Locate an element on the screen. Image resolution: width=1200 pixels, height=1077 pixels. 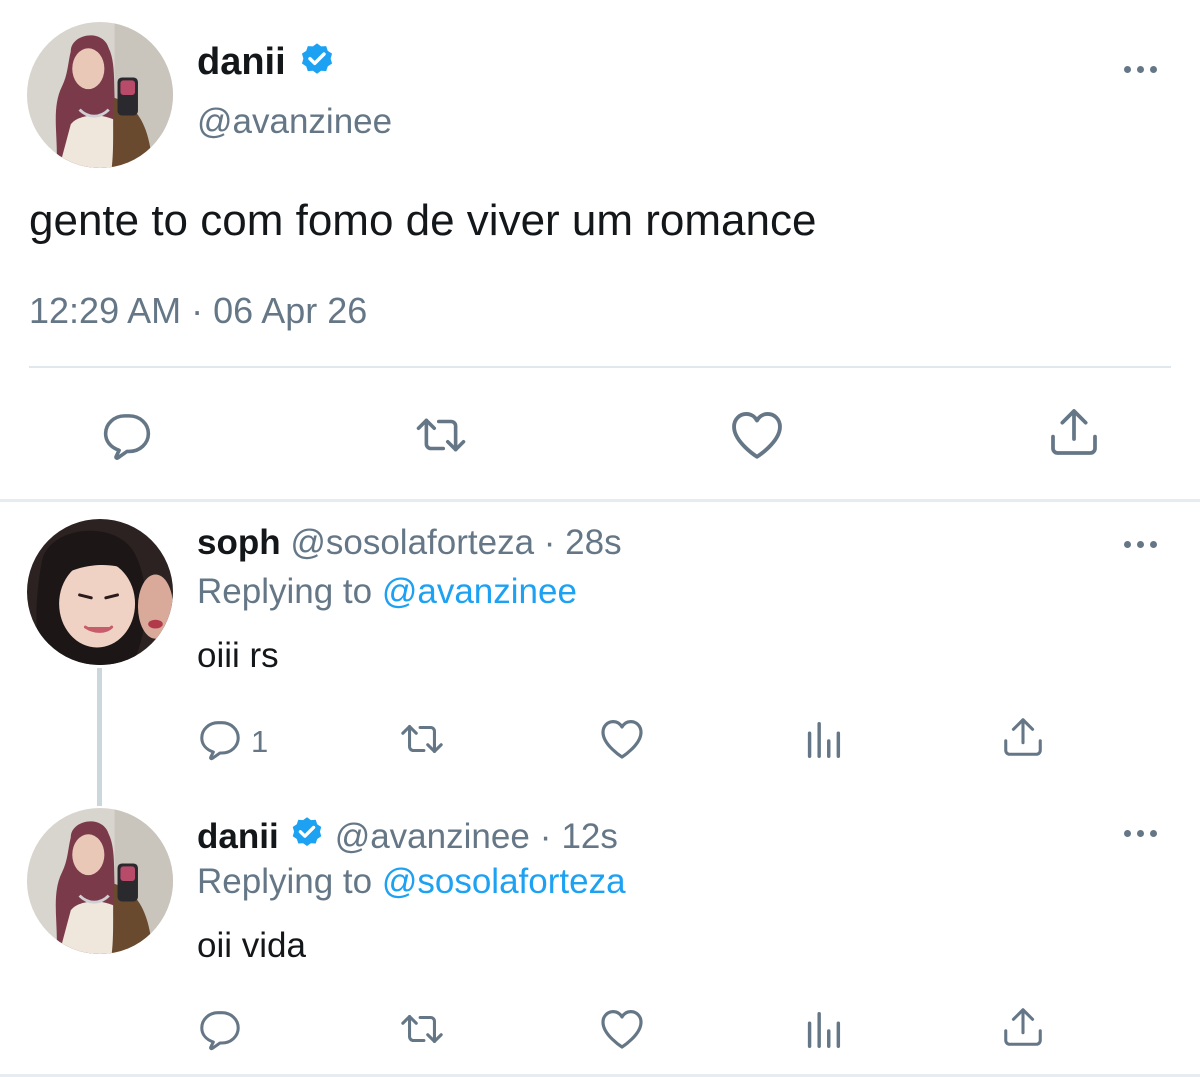
reply-header: danii @avanzinee · 12s is located at coordinates (407, 837).